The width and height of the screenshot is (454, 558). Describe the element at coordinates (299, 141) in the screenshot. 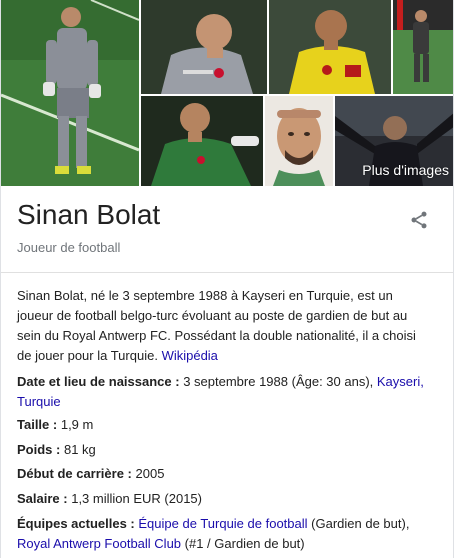

I see `photo-portrait` at that location.